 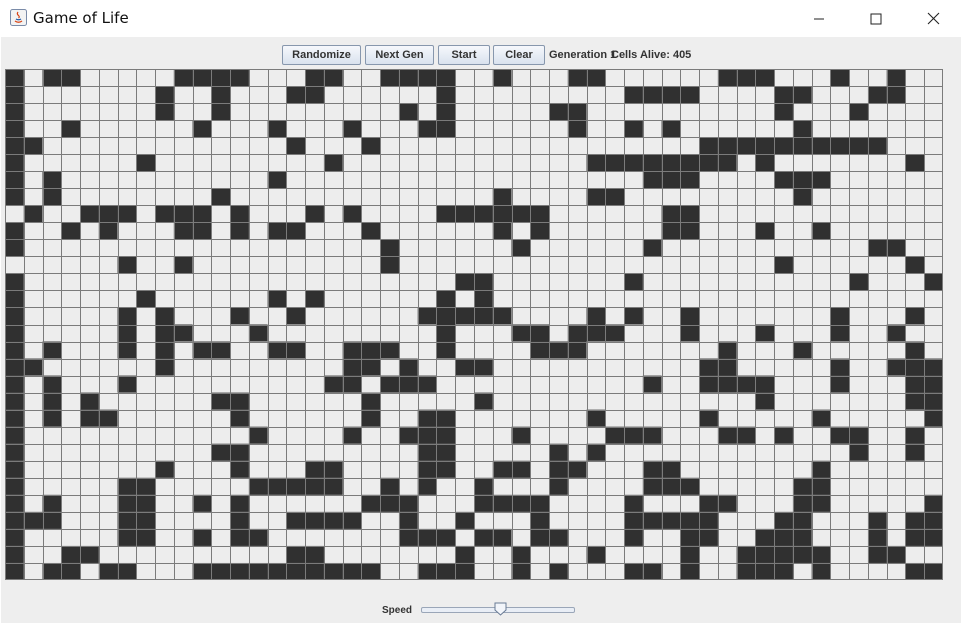 I want to click on start-button: Start, so click(x=464, y=55).